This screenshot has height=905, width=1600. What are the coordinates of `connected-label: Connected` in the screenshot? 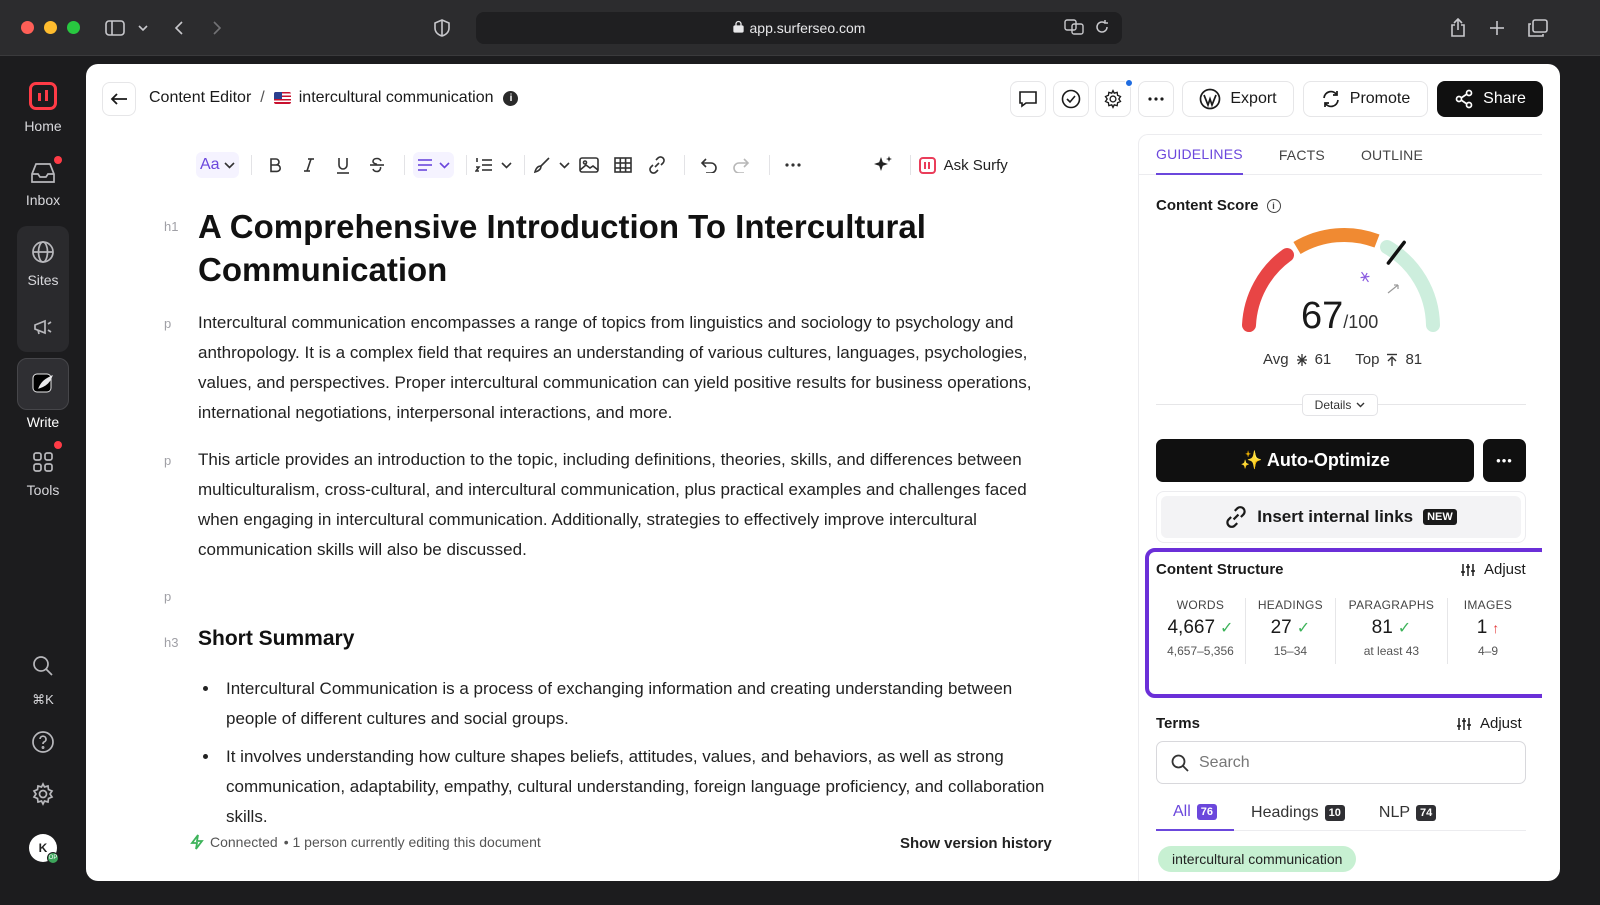 It's located at (244, 842).